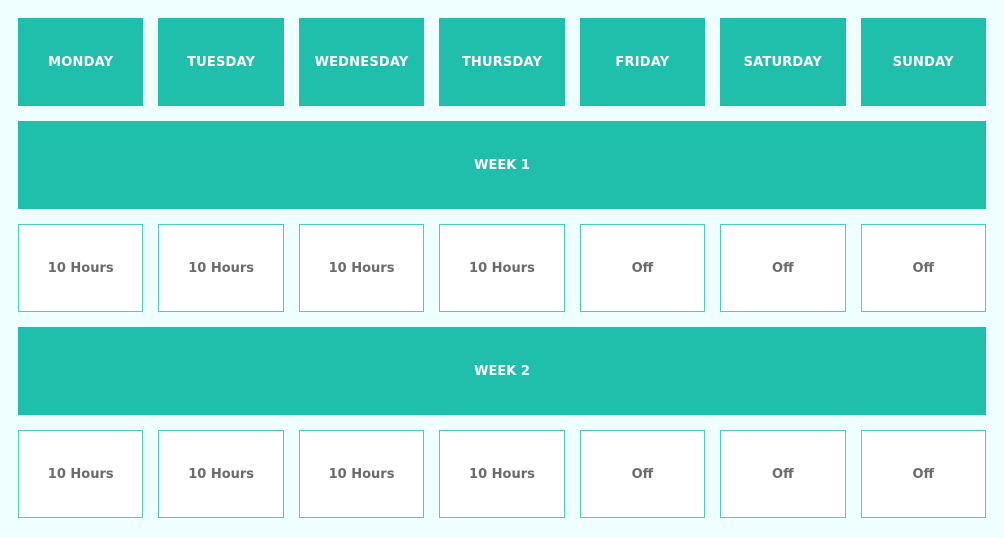 This screenshot has width=1004, height=538. I want to click on week-2-saturday-cell: Off, so click(783, 474).